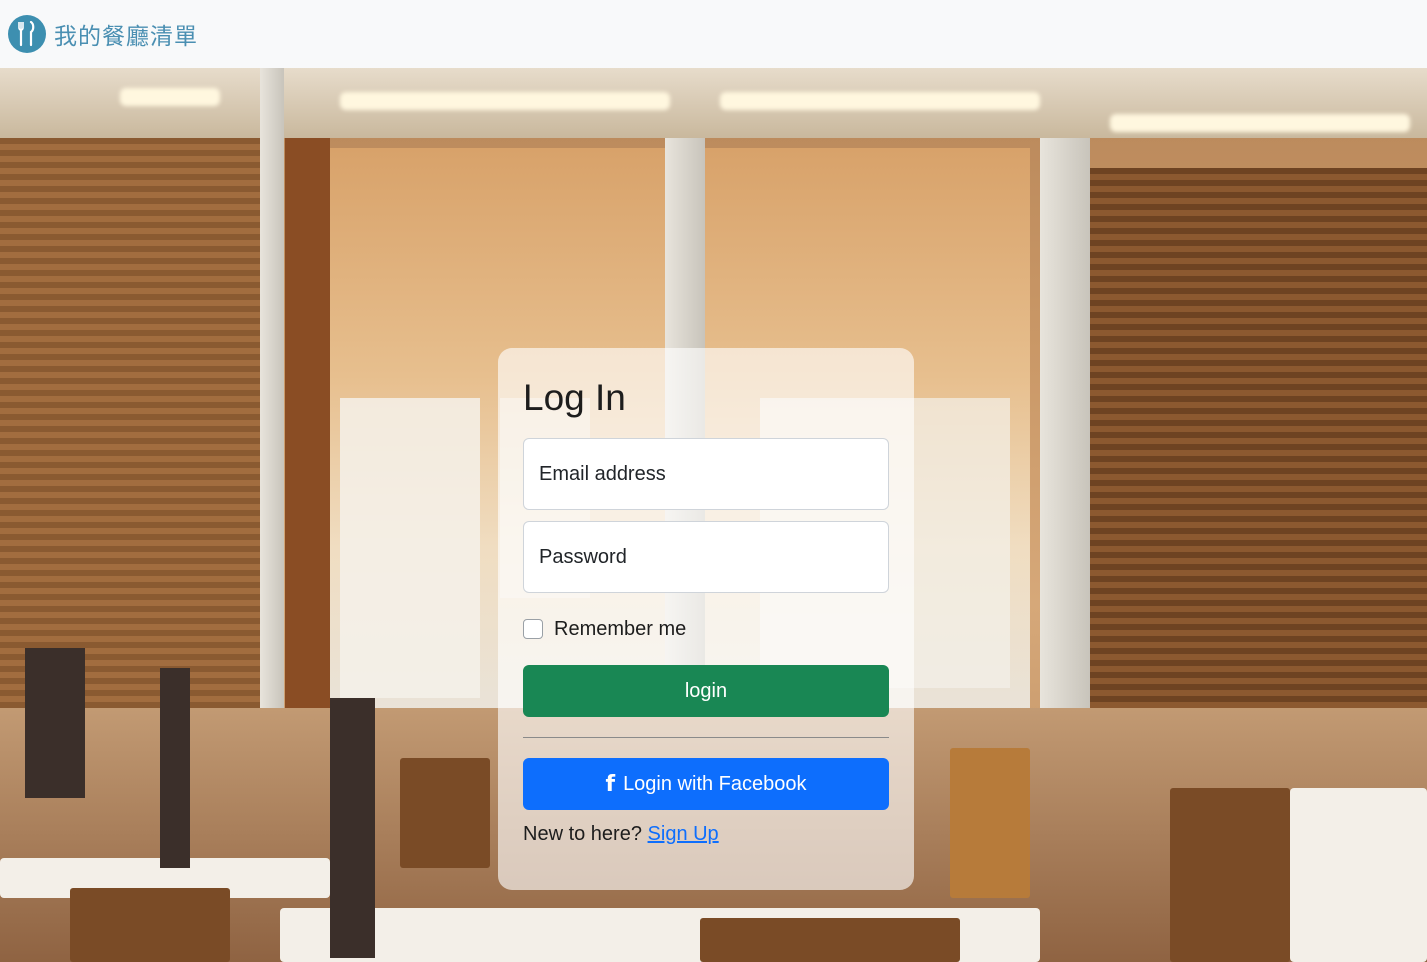 The height and width of the screenshot is (962, 1427). I want to click on page-title: Log In, so click(574, 397).